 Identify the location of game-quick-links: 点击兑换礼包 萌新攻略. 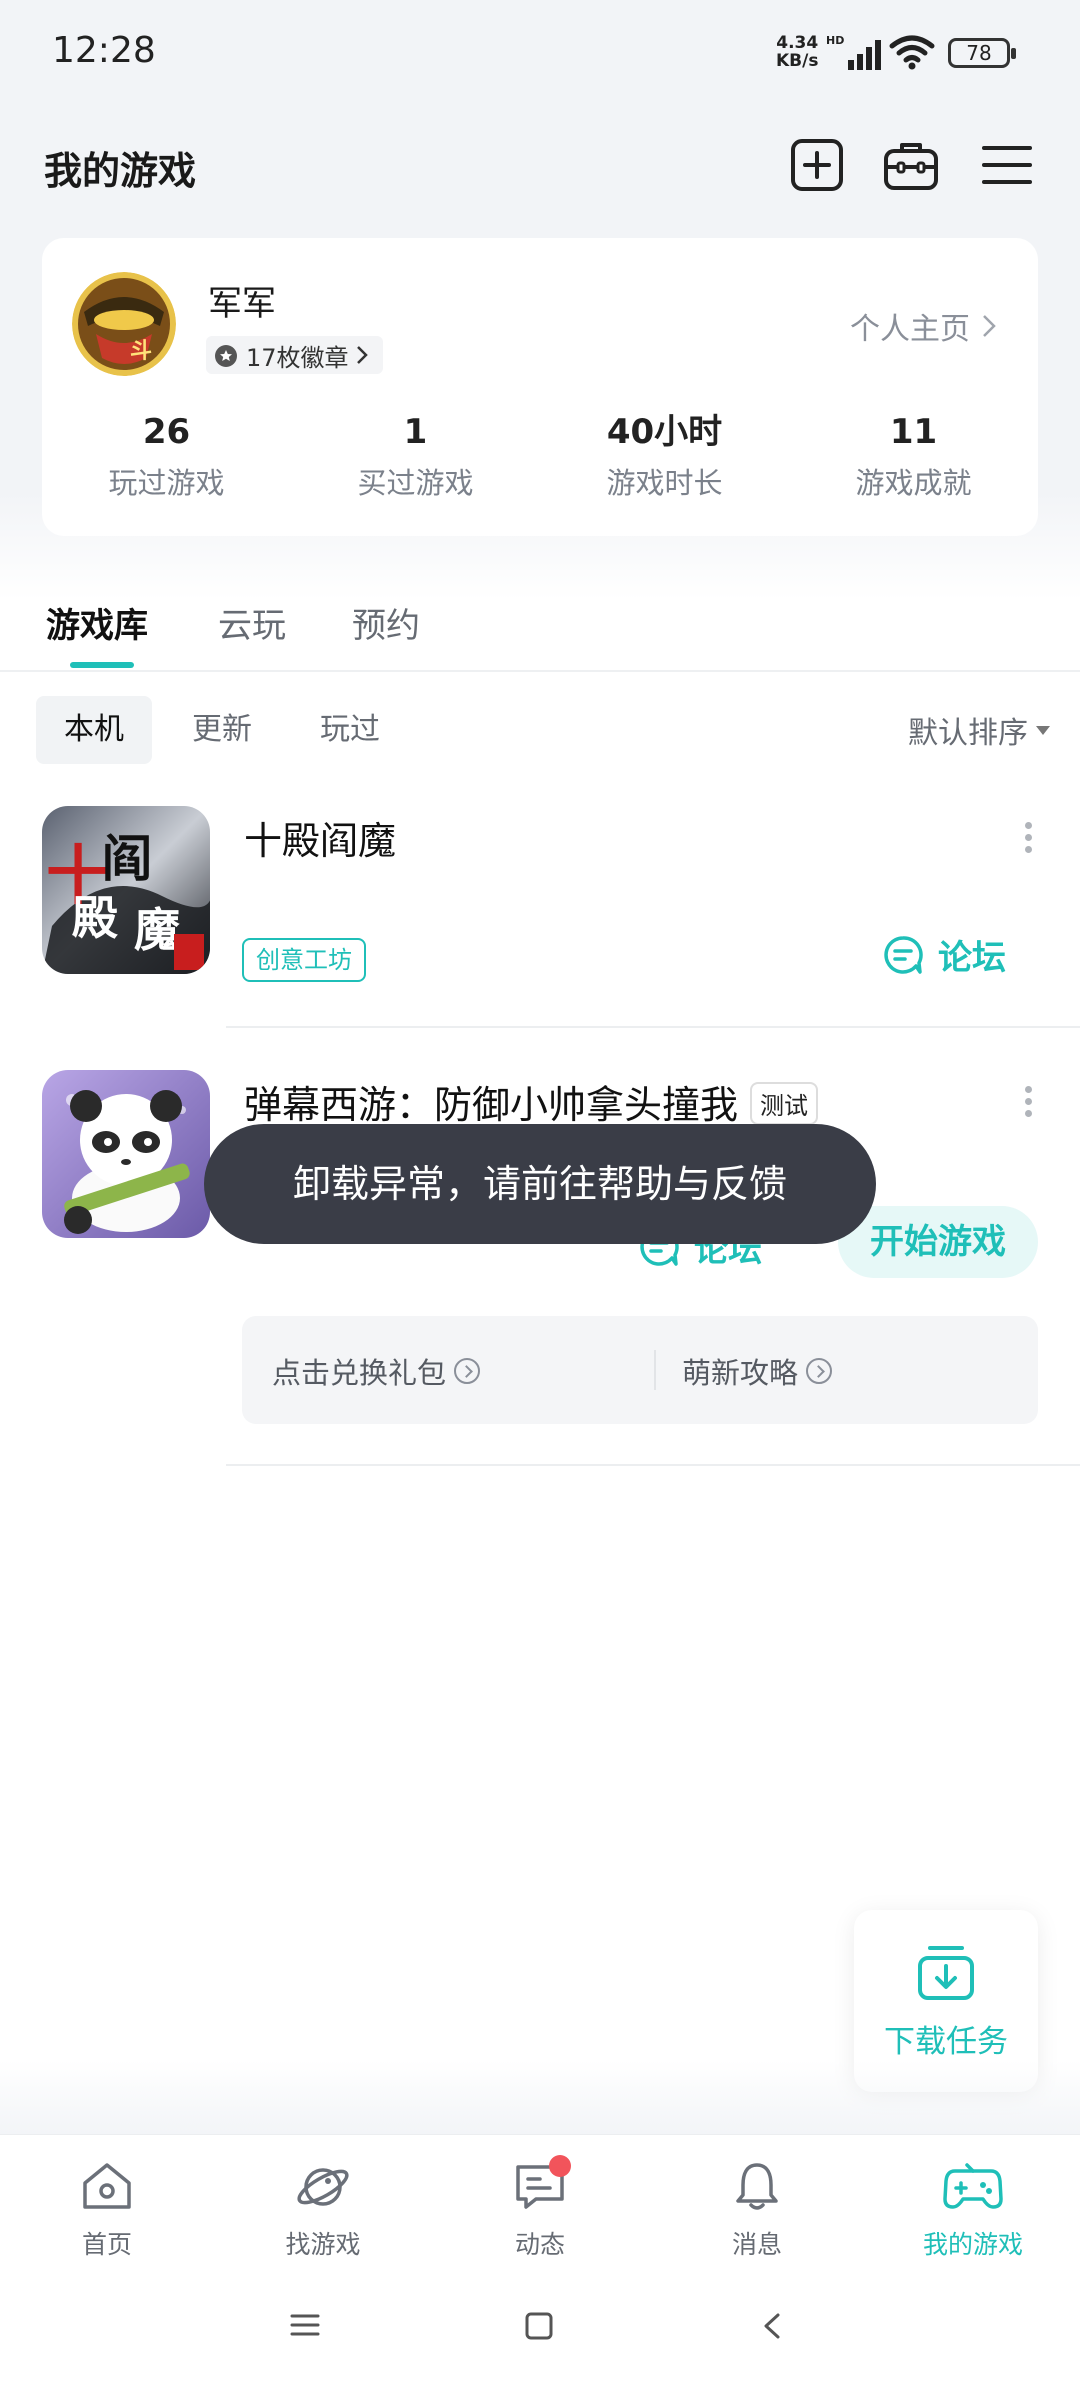
(640, 1370).